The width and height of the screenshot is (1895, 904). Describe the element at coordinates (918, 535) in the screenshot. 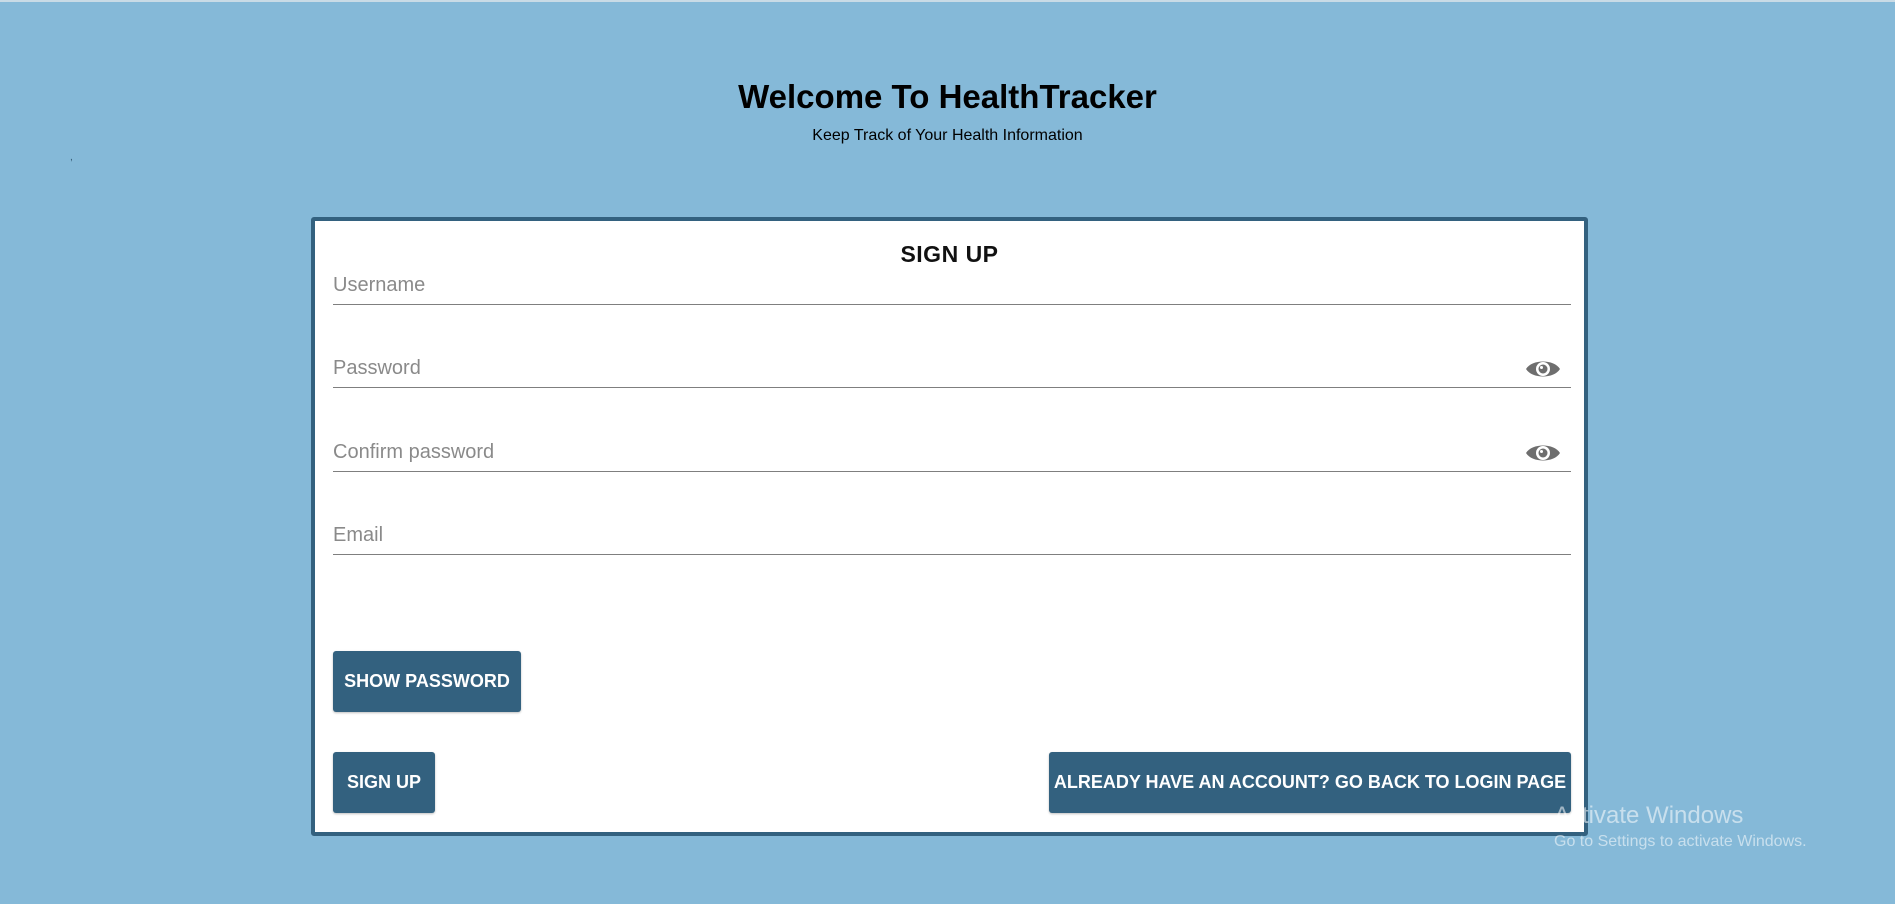

I see `email-input` at that location.